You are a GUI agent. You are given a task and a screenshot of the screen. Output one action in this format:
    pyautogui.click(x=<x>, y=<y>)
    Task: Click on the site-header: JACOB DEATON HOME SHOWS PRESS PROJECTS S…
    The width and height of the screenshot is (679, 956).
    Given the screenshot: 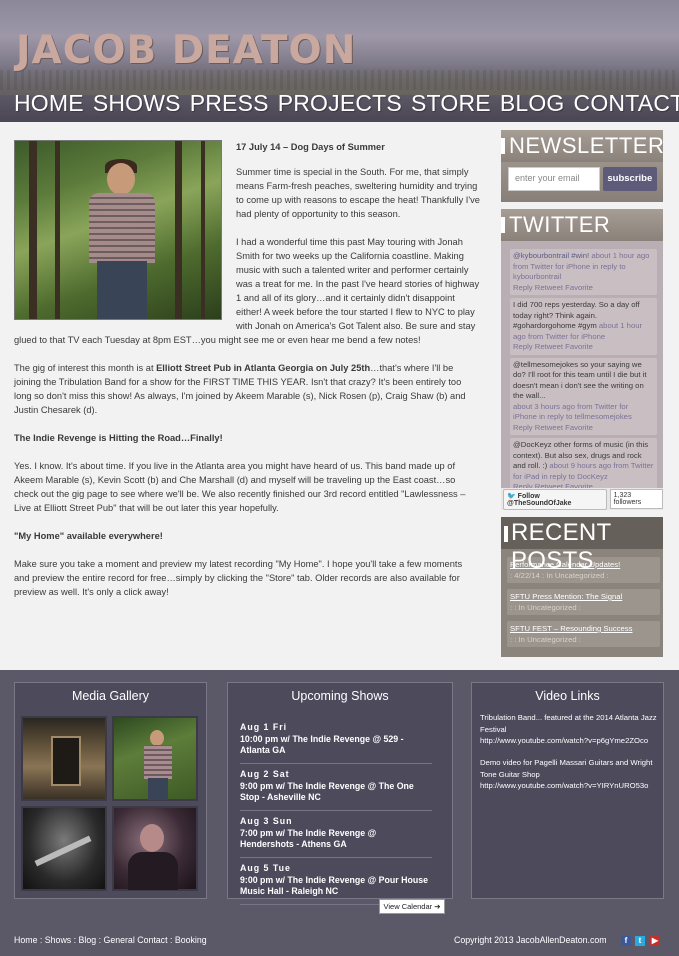 What is the action you would take?
    pyautogui.click(x=339, y=61)
    